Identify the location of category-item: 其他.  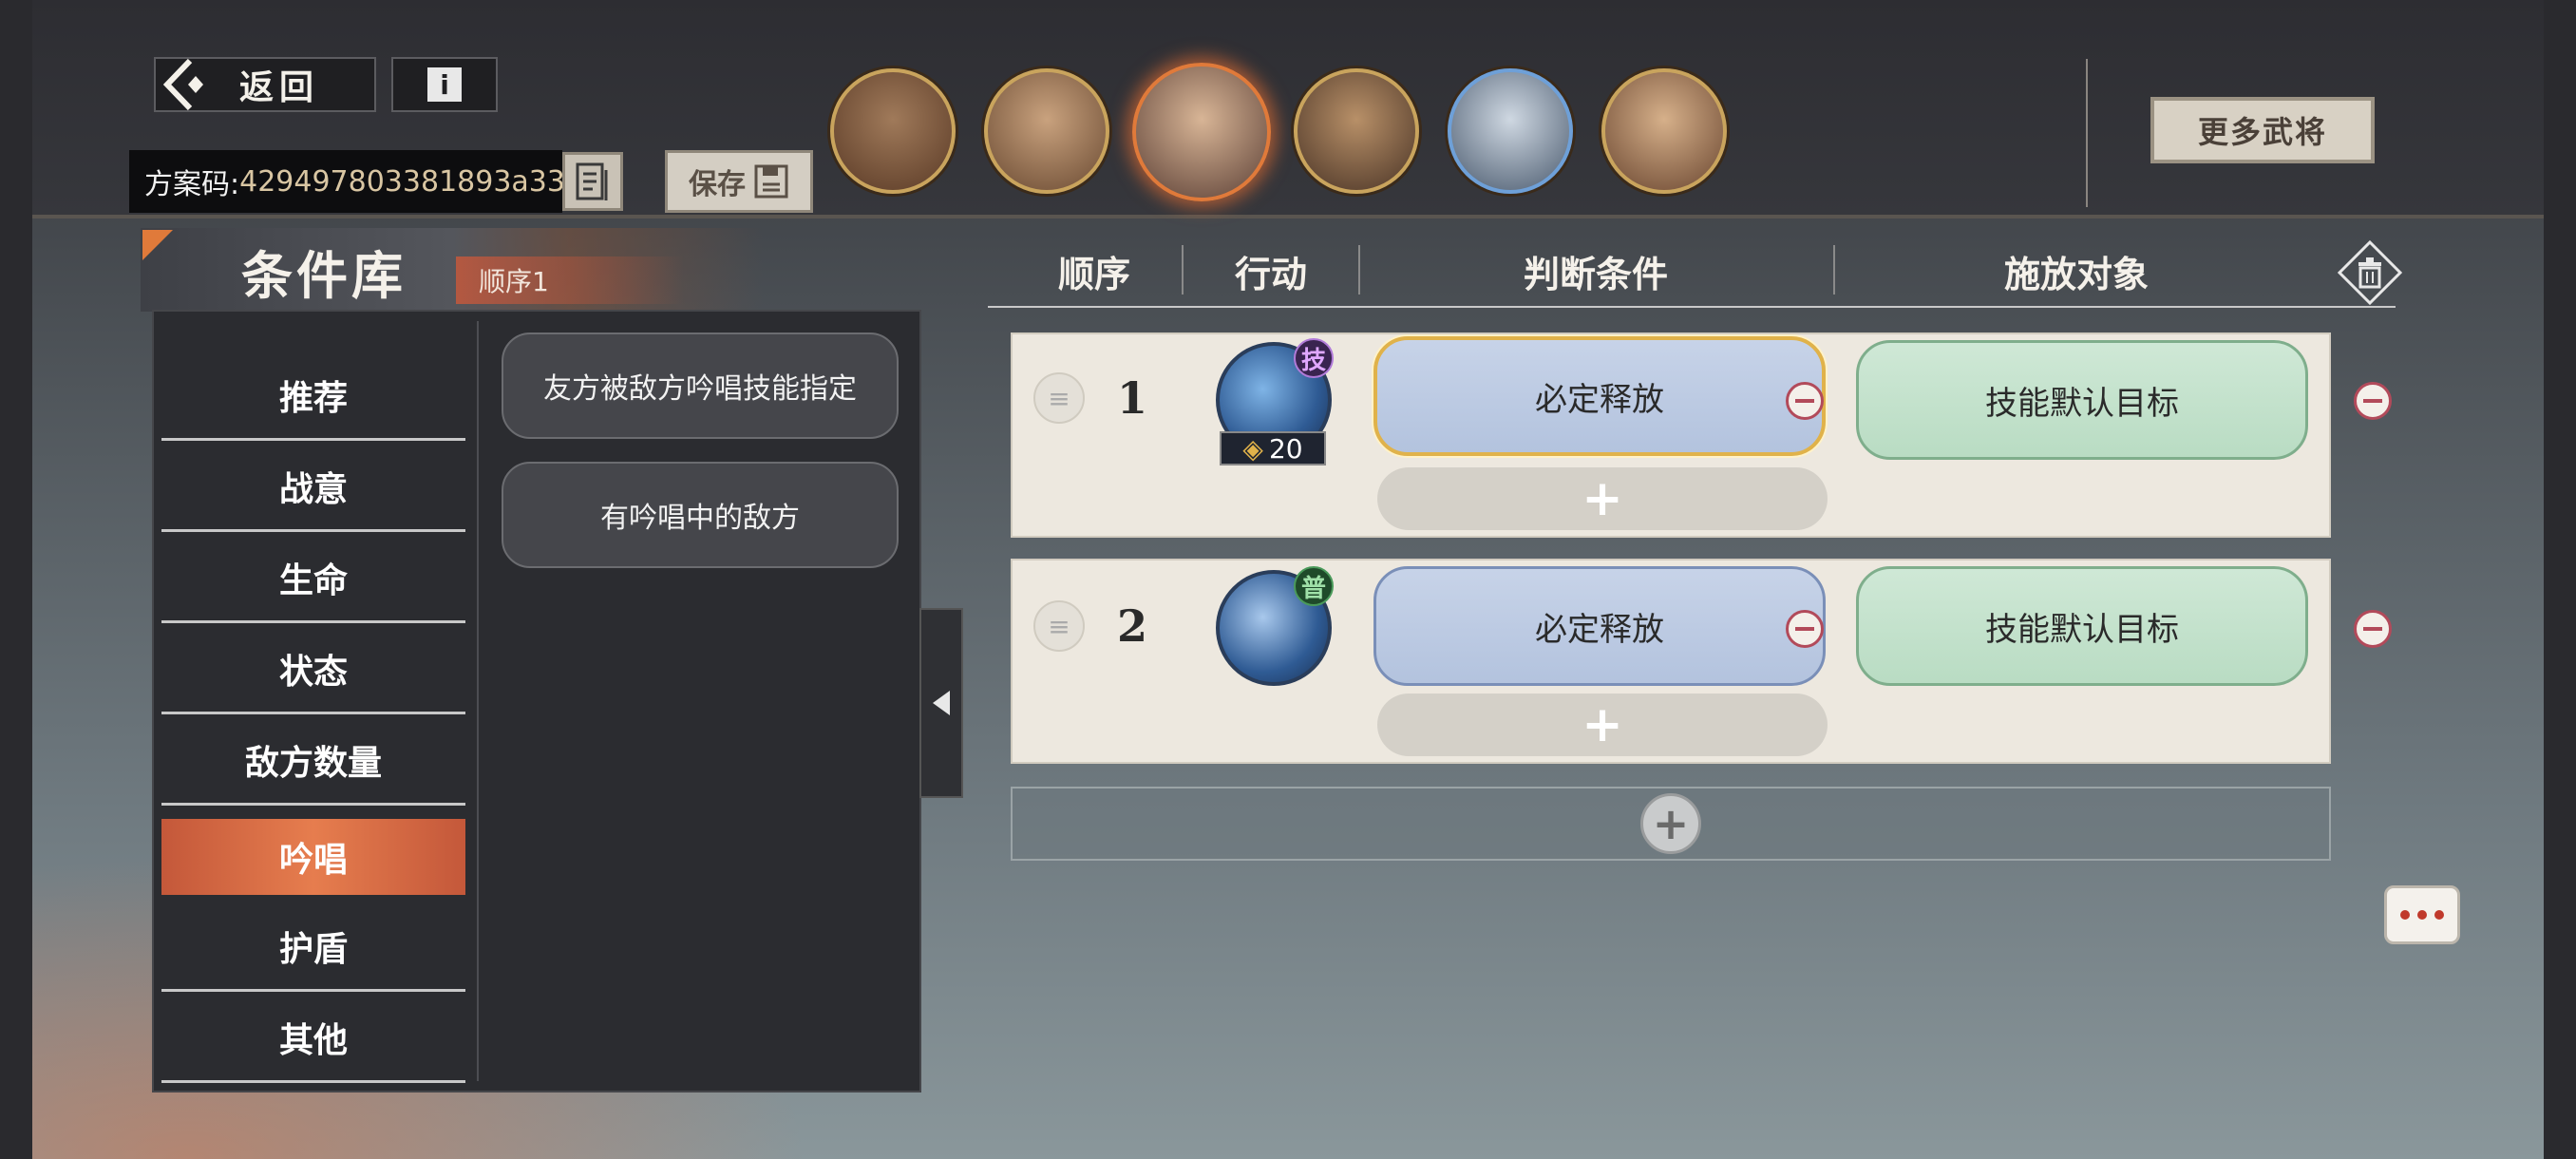
(313, 1038).